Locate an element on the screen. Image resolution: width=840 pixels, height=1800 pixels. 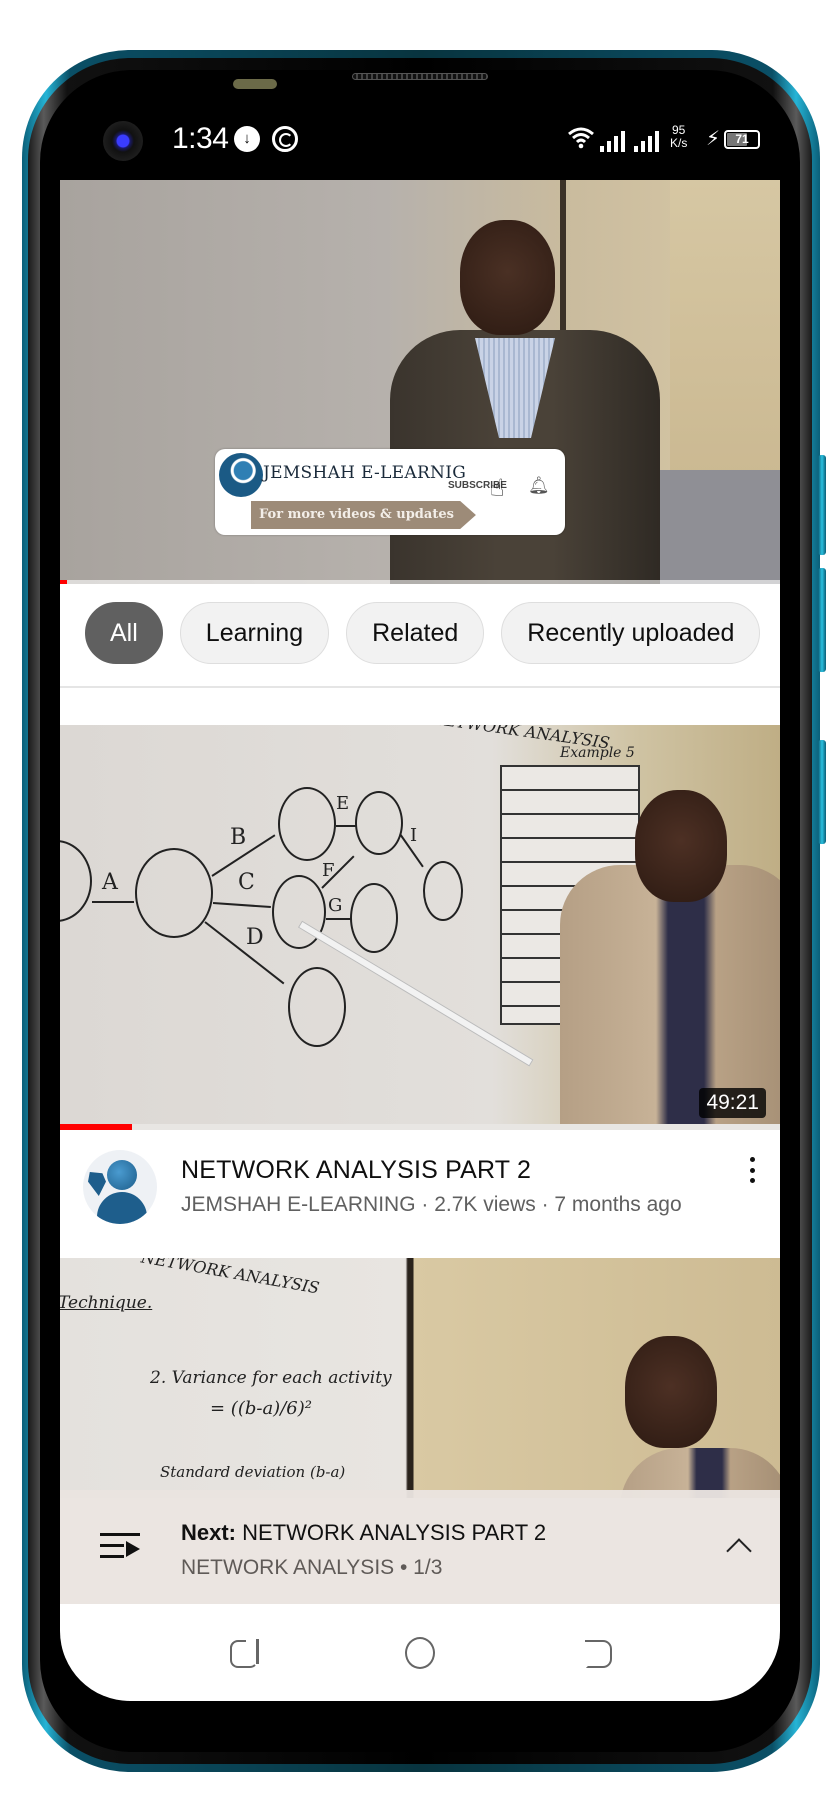
bell-icon: 🔔︎ is located at coordinates (539, 485).